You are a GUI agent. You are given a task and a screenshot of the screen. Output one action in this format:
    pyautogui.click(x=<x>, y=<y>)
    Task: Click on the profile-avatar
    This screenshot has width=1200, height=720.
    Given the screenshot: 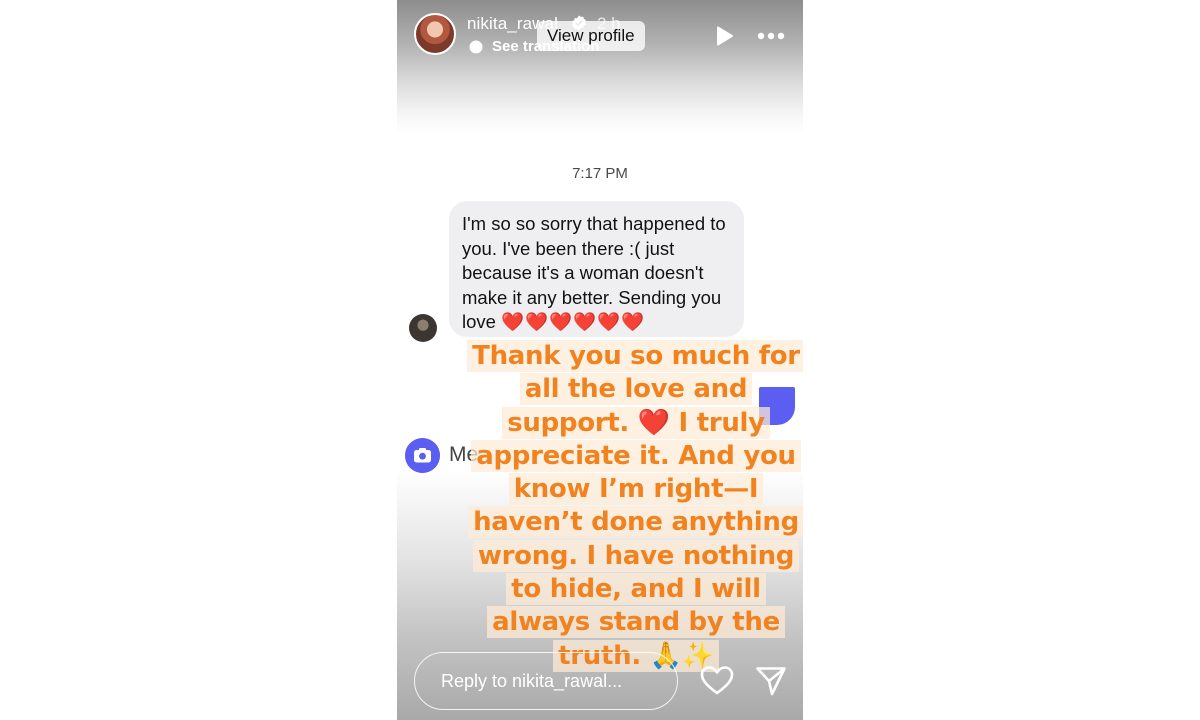 What is the action you would take?
    pyautogui.click(x=435, y=34)
    